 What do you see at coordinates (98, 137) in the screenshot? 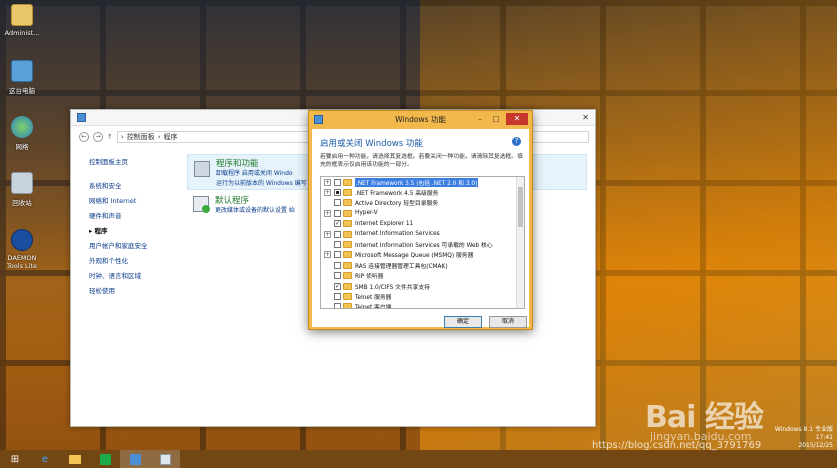
I see `forward-button: →` at bounding box center [98, 137].